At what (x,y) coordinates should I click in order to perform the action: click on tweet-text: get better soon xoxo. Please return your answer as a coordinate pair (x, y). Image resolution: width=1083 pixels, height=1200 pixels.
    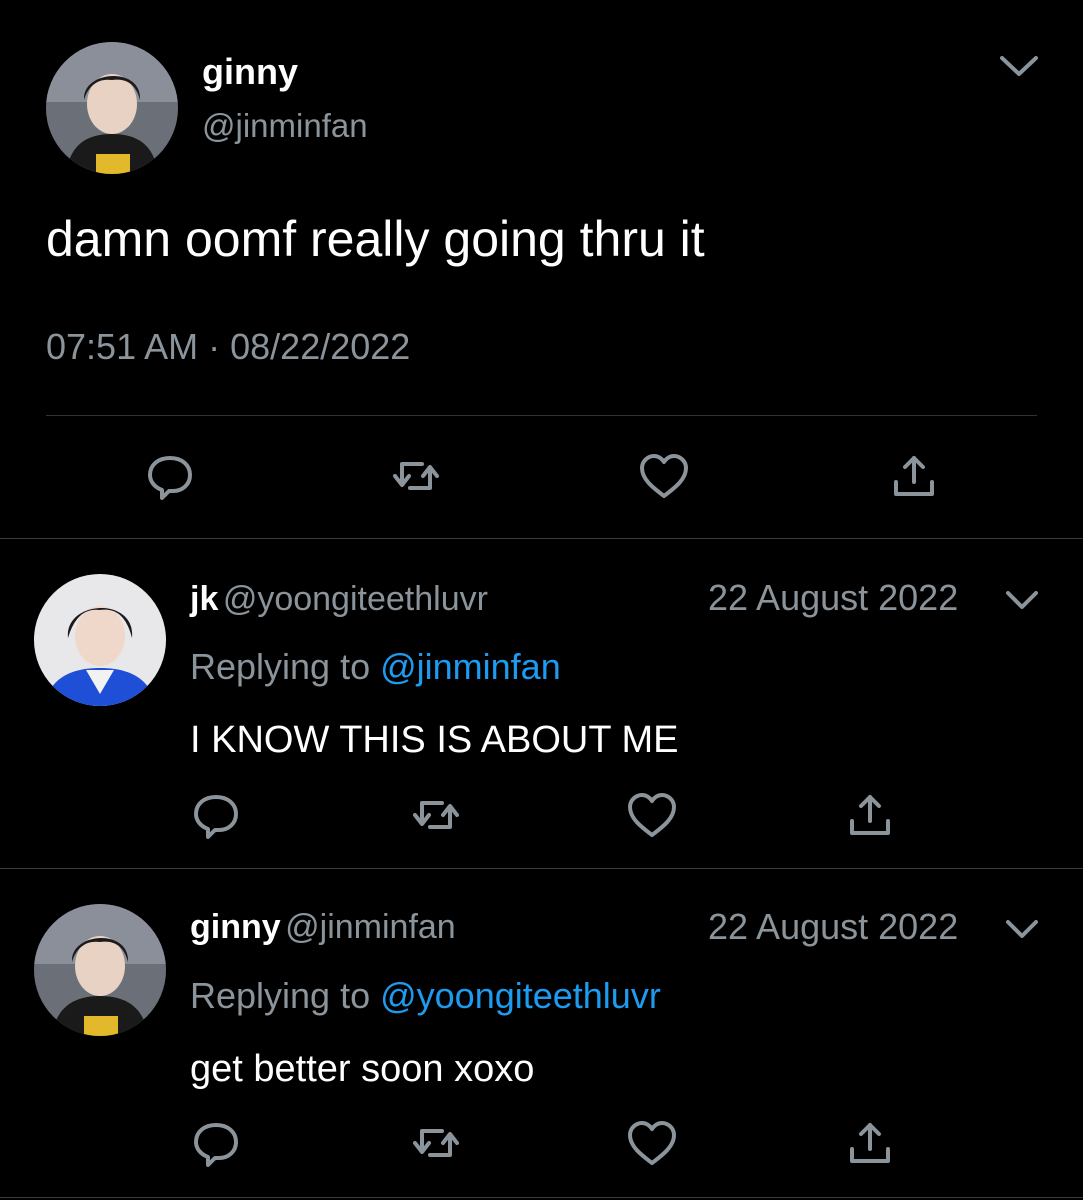
    Looking at the image, I should click on (362, 1069).